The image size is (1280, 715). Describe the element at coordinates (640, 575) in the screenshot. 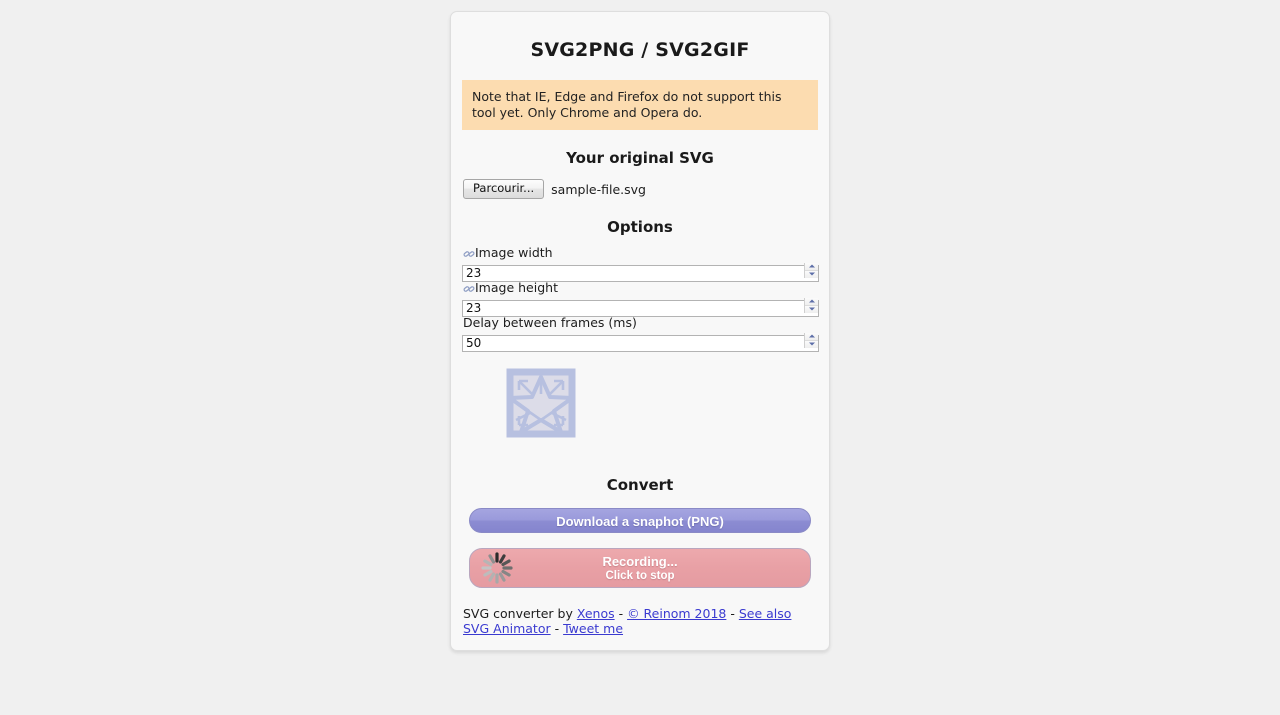

I see `recording-sublabel: Click to stop` at that location.